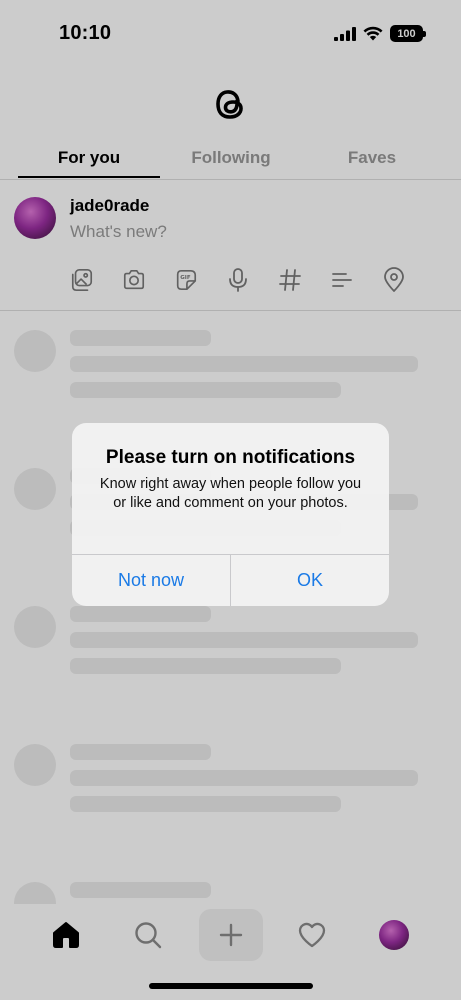 The height and width of the screenshot is (1000, 461). What do you see at coordinates (151, 580) in the screenshot?
I see `not-now-button: Not now` at bounding box center [151, 580].